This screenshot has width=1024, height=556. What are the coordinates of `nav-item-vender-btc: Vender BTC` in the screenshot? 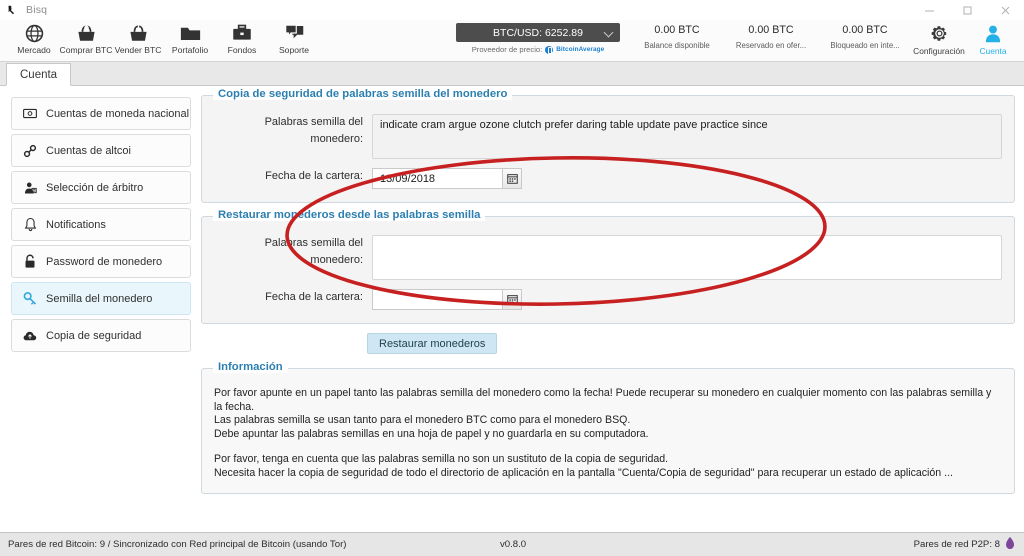 It's located at (138, 37).